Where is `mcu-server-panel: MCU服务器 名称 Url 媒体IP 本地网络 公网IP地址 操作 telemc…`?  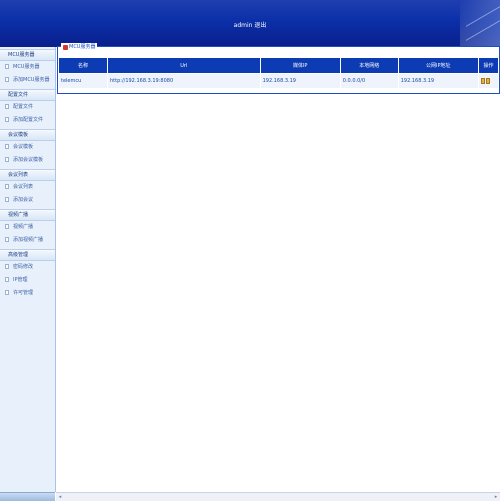
mcu-server-panel: MCU服务器 名称 Url 媒体IP 本地网络 公网IP地址 操作 telemc… is located at coordinates (278, 68).